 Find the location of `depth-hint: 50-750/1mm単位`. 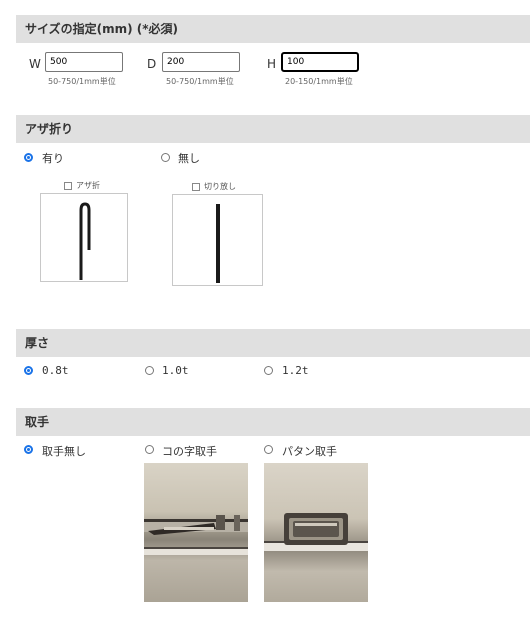

depth-hint: 50-750/1mm単位 is located at coordinates (200, 81).